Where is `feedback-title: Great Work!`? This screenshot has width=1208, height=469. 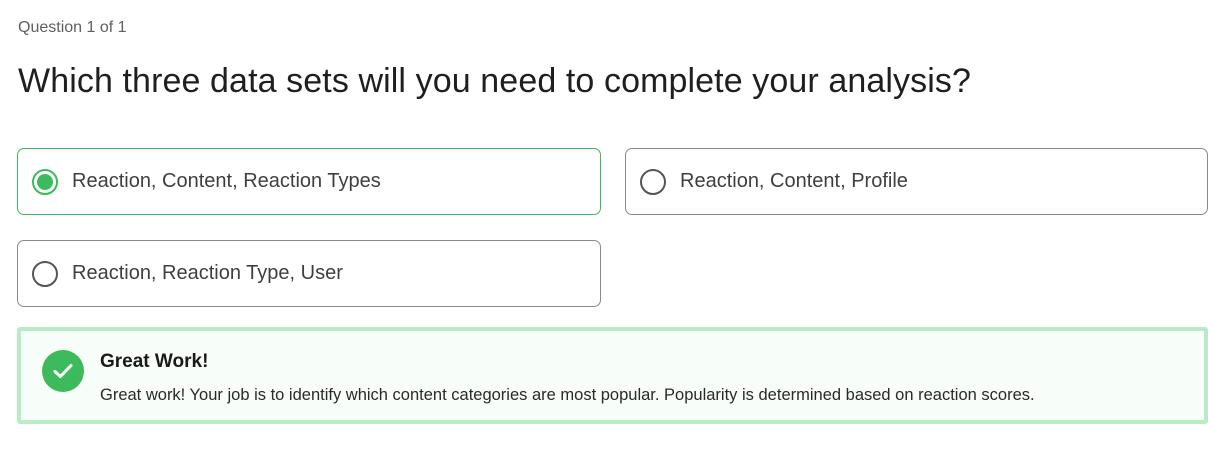
feedback-title: Great Work! is located at coordinates (154, 361).